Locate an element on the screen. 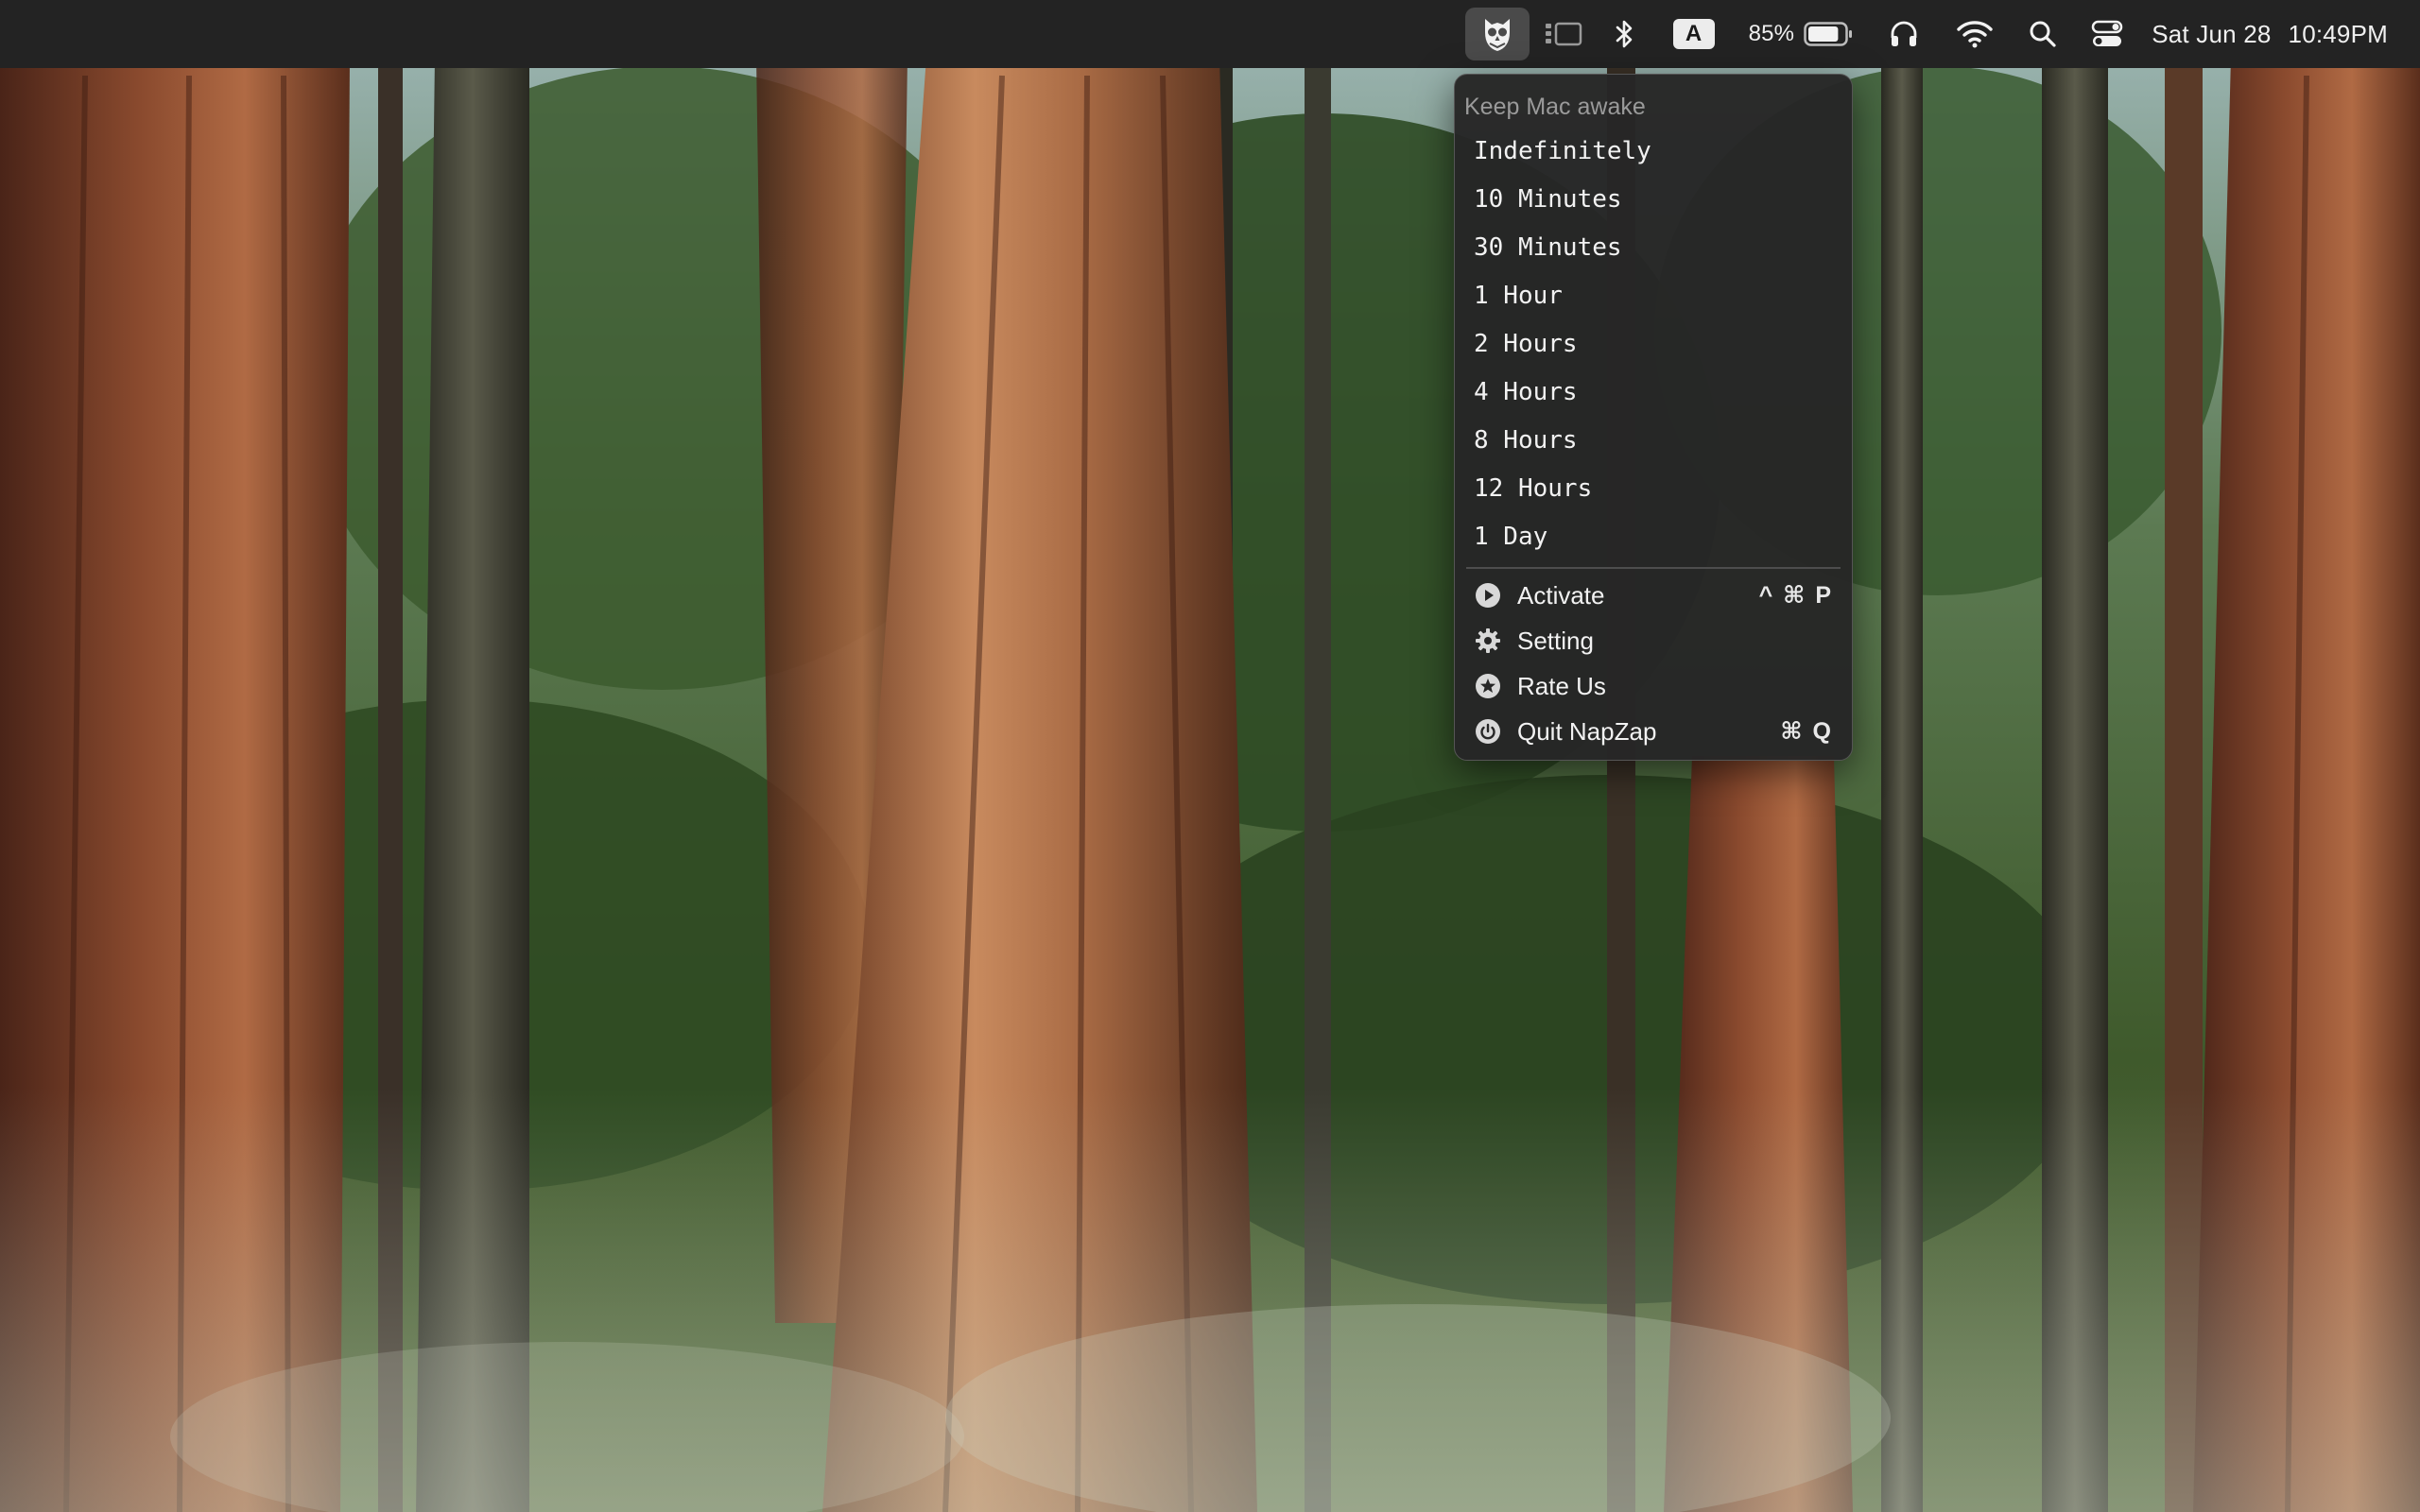 The height and width of the screenshot is (1512, 2420). battery-menu: 85% is located at coordinates (1801, 34).